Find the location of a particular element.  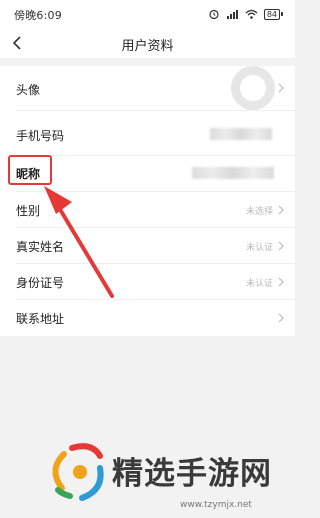

watermark-brand: 精选手游网 is located at coordinates (192, 474).